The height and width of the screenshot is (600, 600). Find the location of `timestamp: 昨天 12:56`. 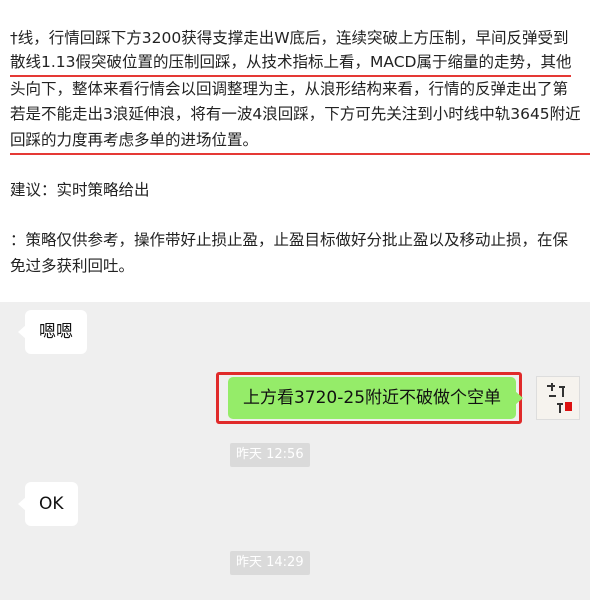

timestamp: 昨天 12:56 is located at coordinates (270, 455).